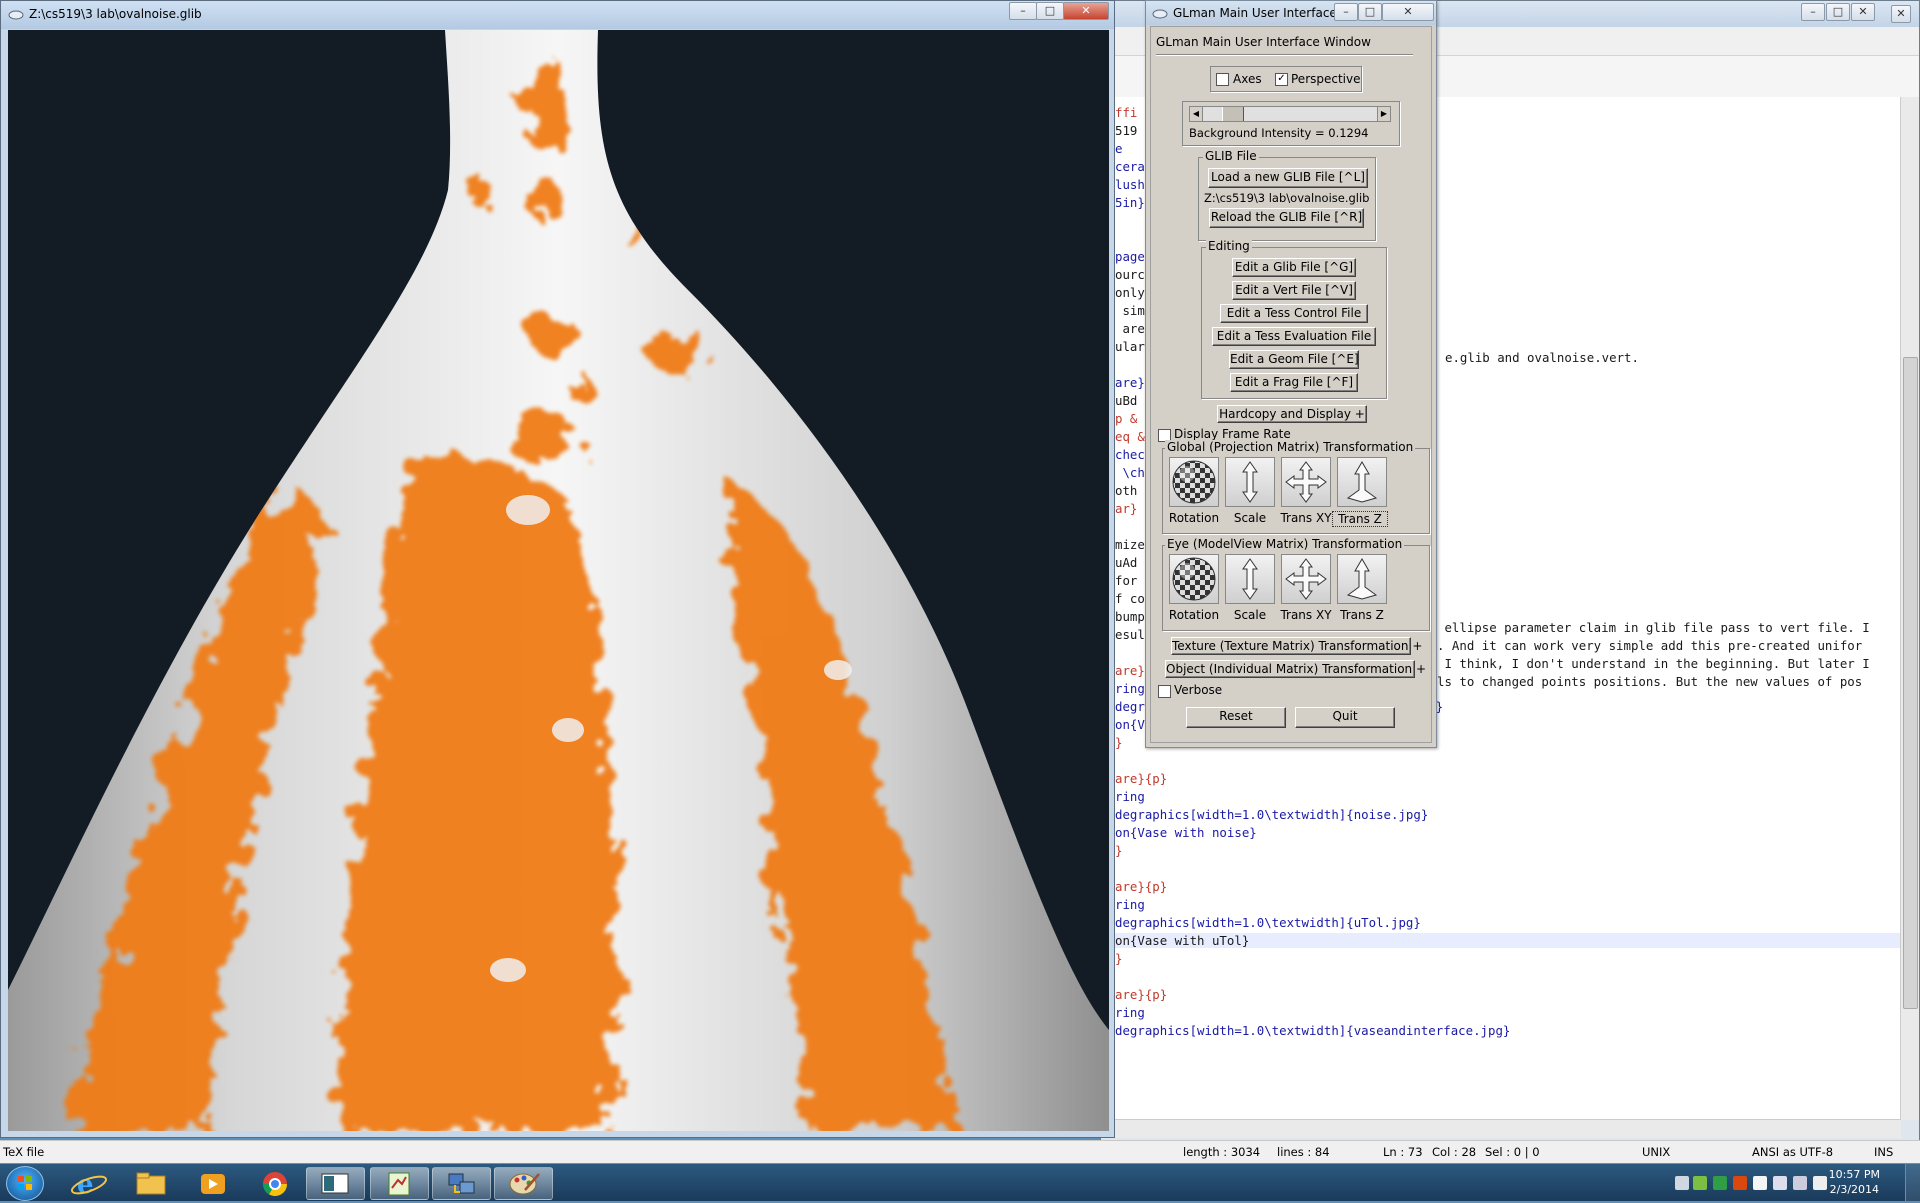  Describe the element at coordinates (1306, 579) in the screenshot. I see `eye-trans-xy-control` at that location.